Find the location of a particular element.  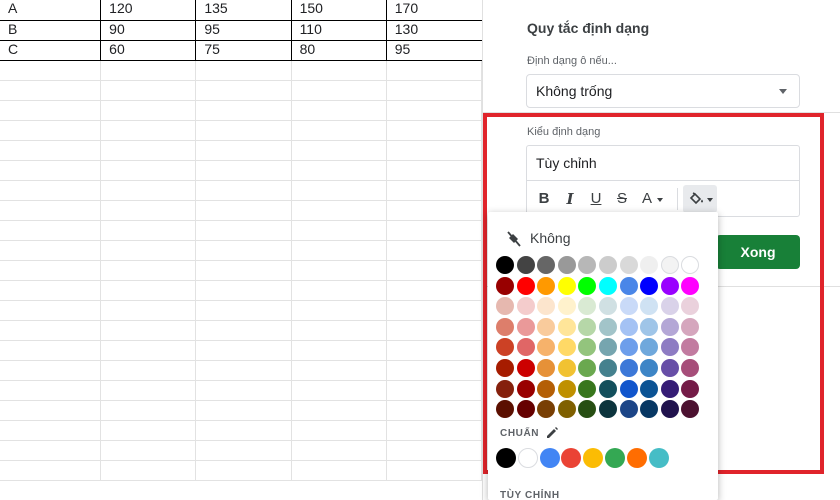

table-cell: 60 is located at coordinates (148, 50).